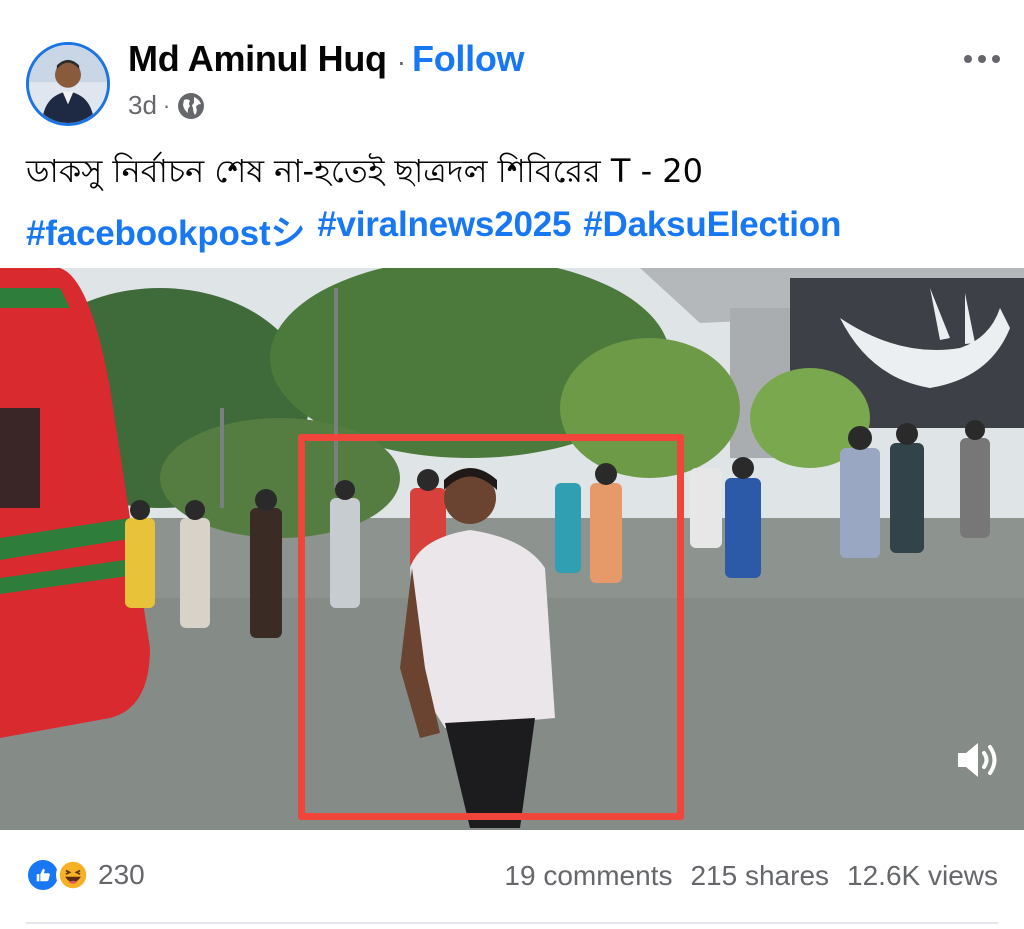  I want to click on author-avatar, so click(68, 84).